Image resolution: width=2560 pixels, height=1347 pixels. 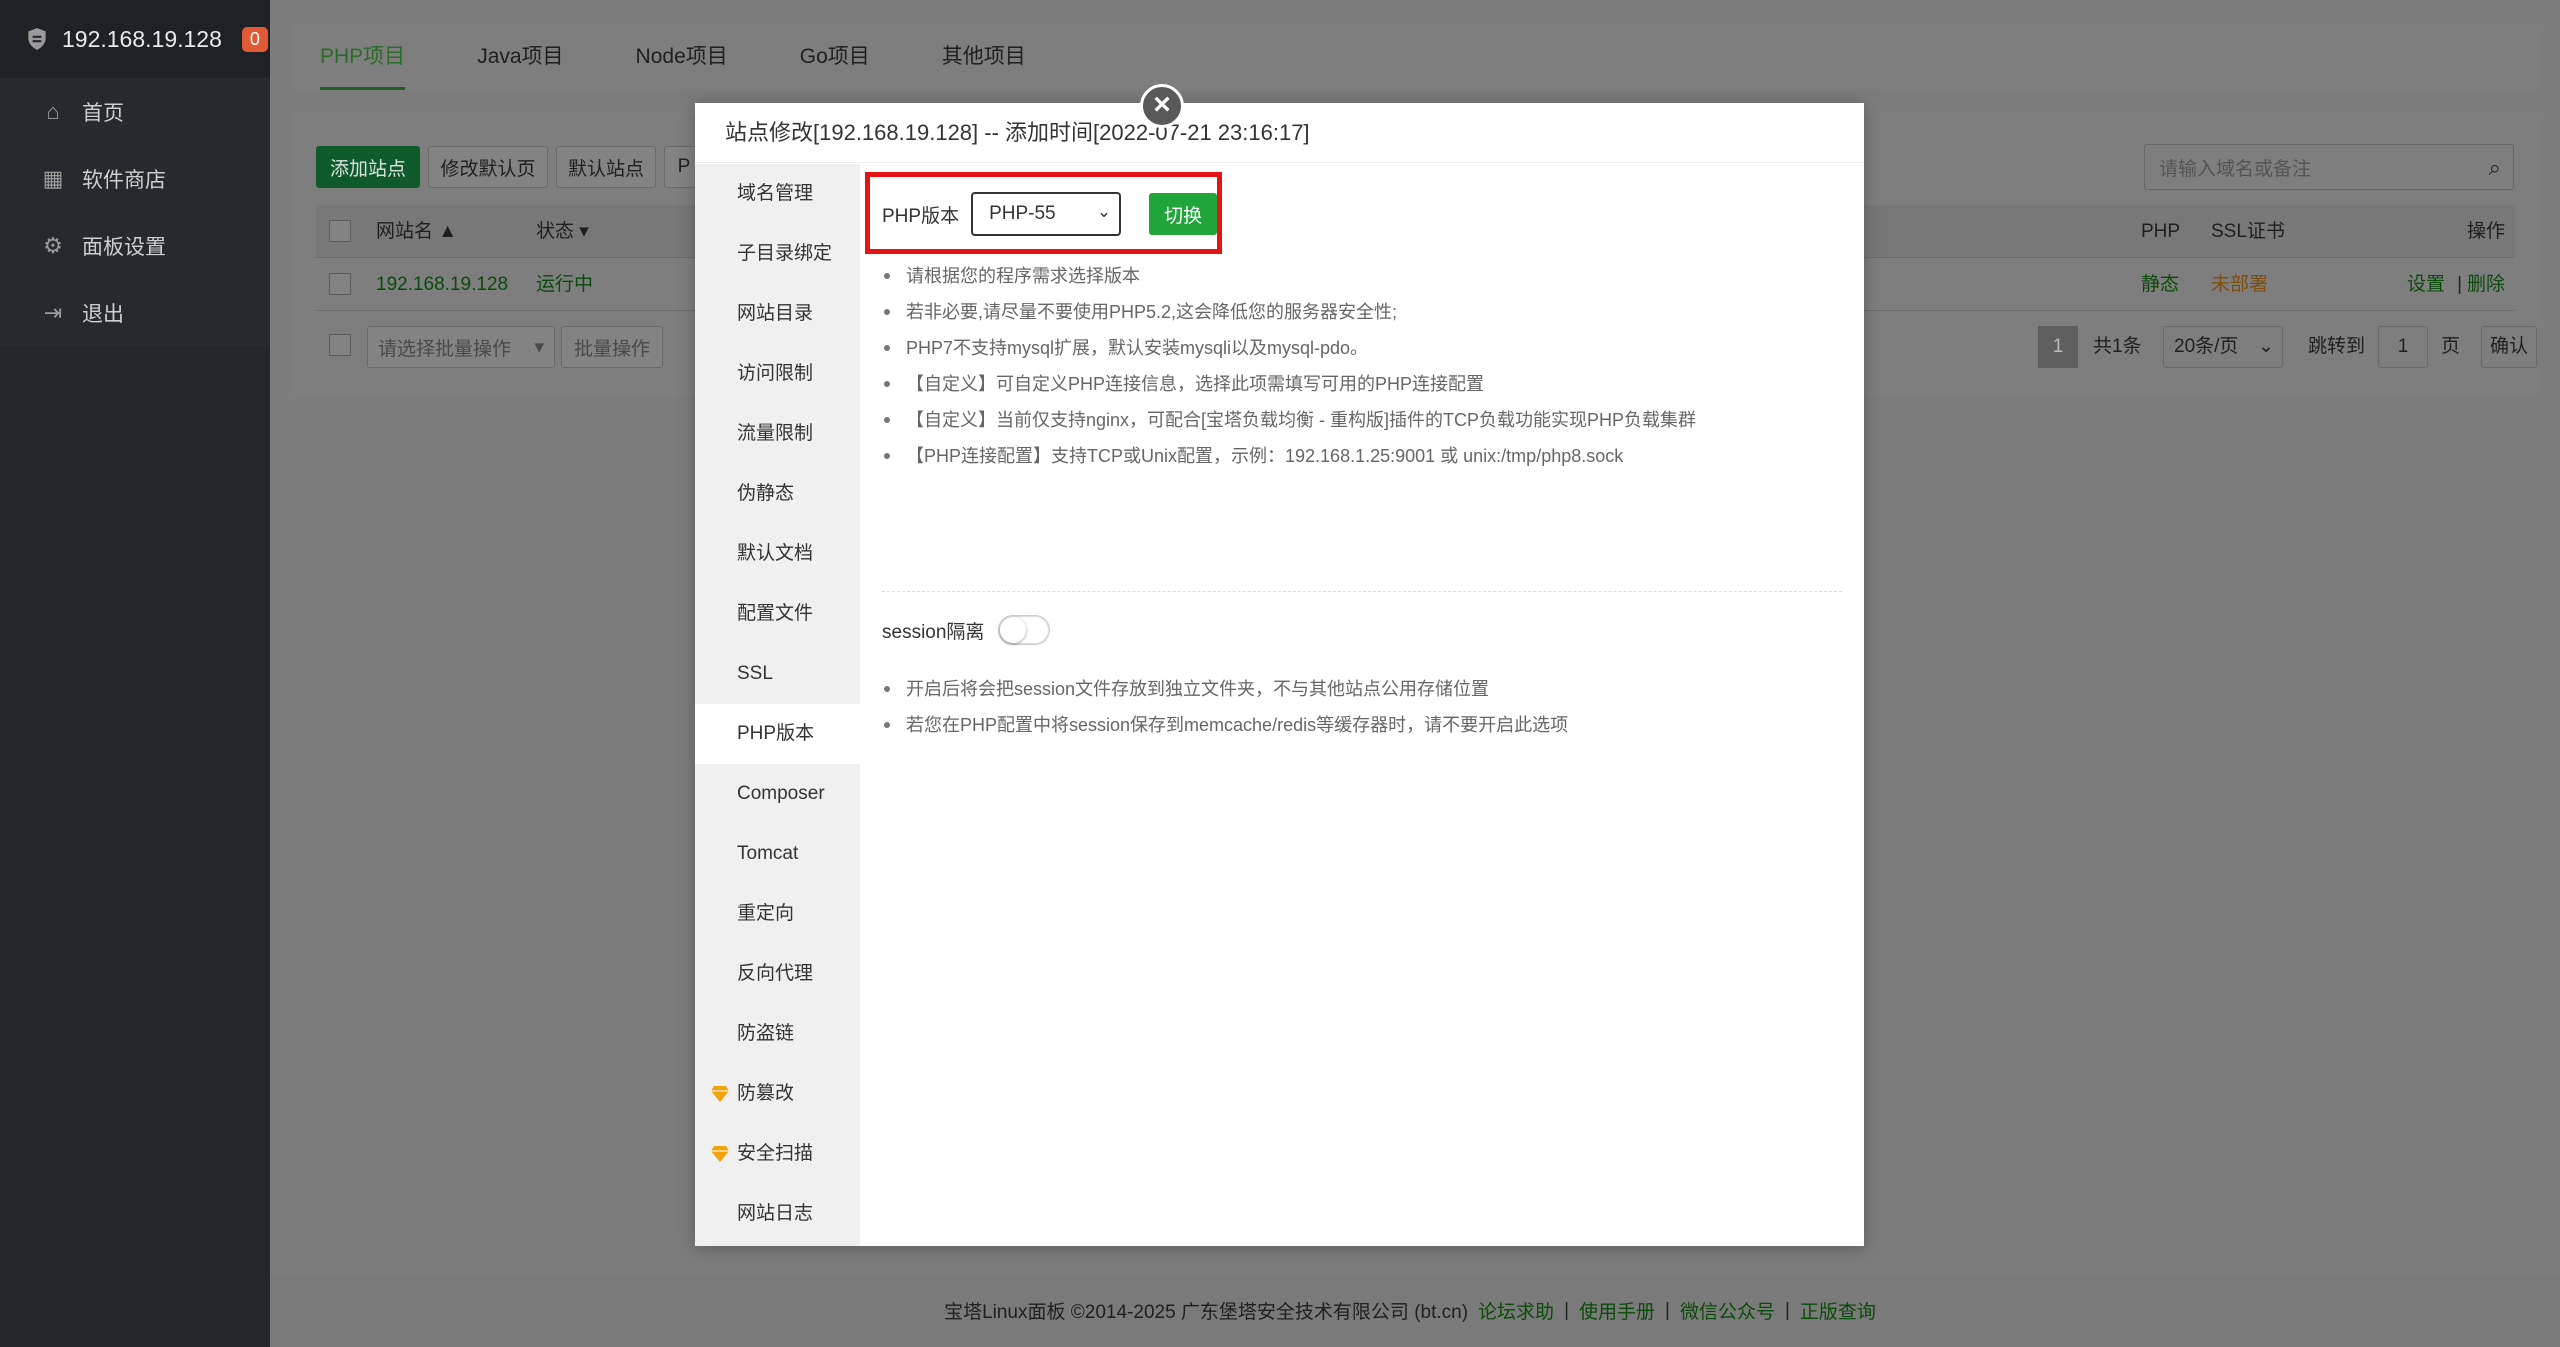 I want to click on col-ssl: SSL证书, so click(x=2248, y=231).